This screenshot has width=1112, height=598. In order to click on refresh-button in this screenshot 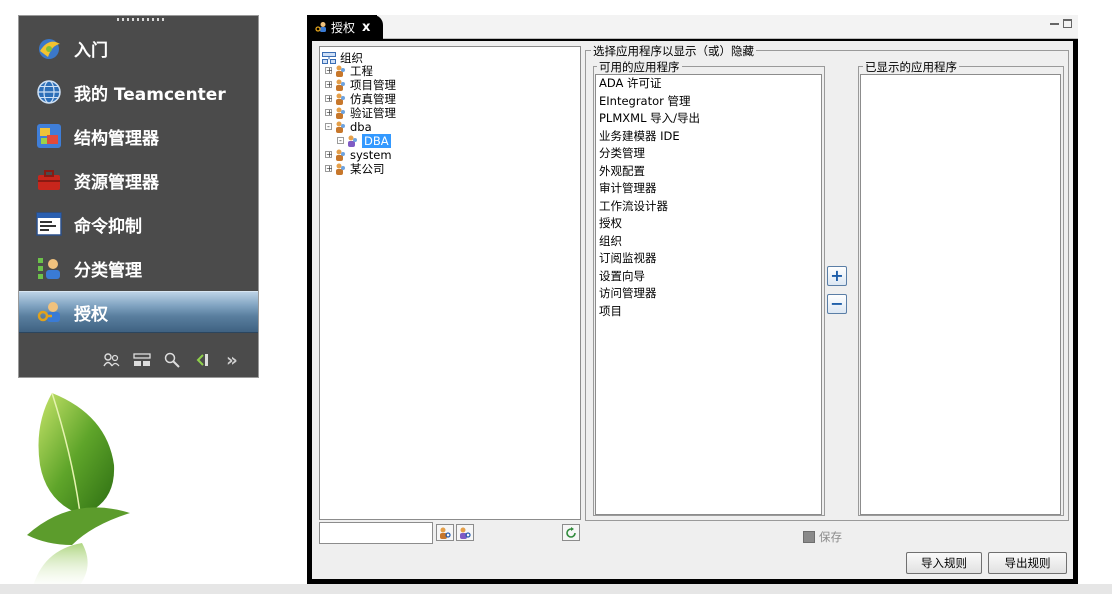, I will do `click(571, 532)`.